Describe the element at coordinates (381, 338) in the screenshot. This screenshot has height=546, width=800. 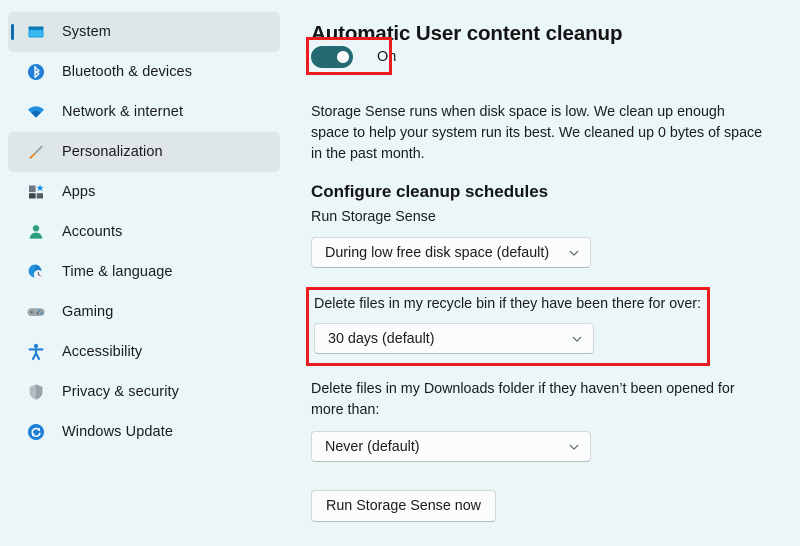
I see `dropdown-value: 30 days (default)` at that location.